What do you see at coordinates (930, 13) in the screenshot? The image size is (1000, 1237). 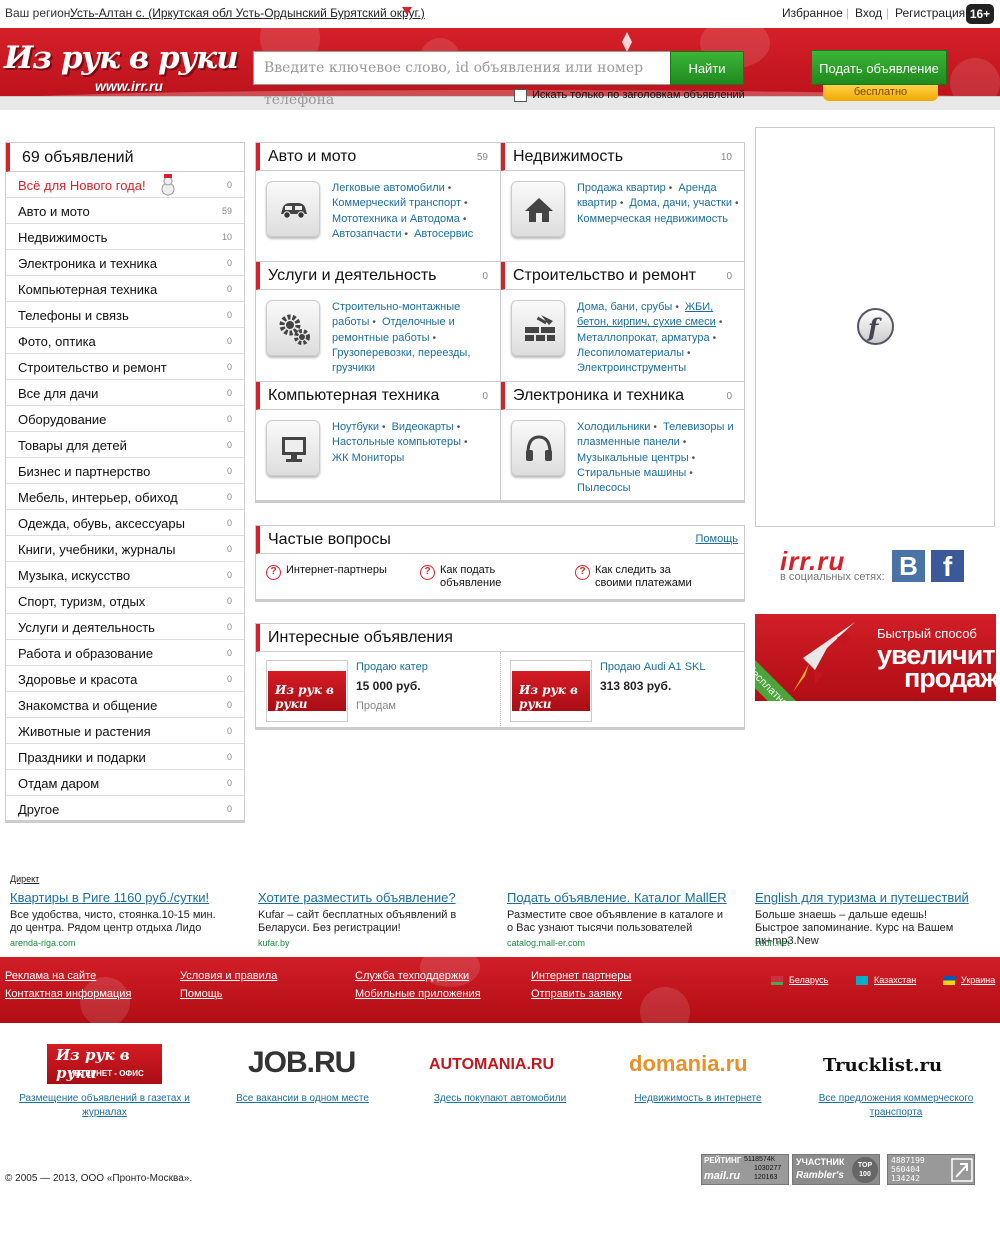 I see `register-link: Регистрация` at bounding box center [930, 13].